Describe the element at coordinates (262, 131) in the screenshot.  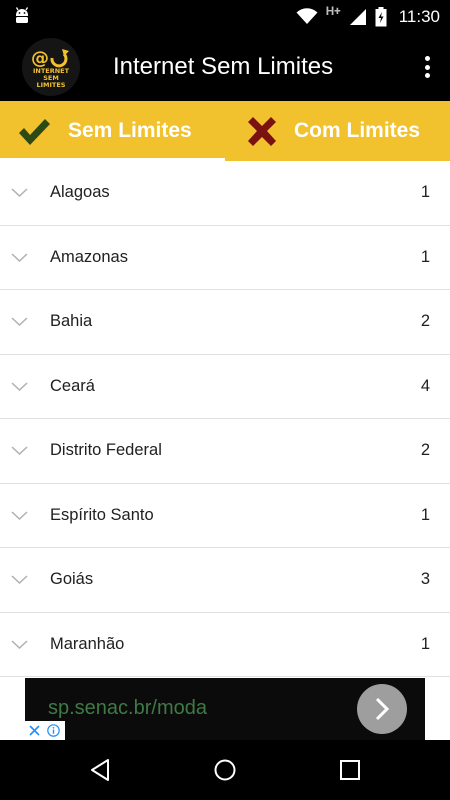
I see `x-icon` at that location.